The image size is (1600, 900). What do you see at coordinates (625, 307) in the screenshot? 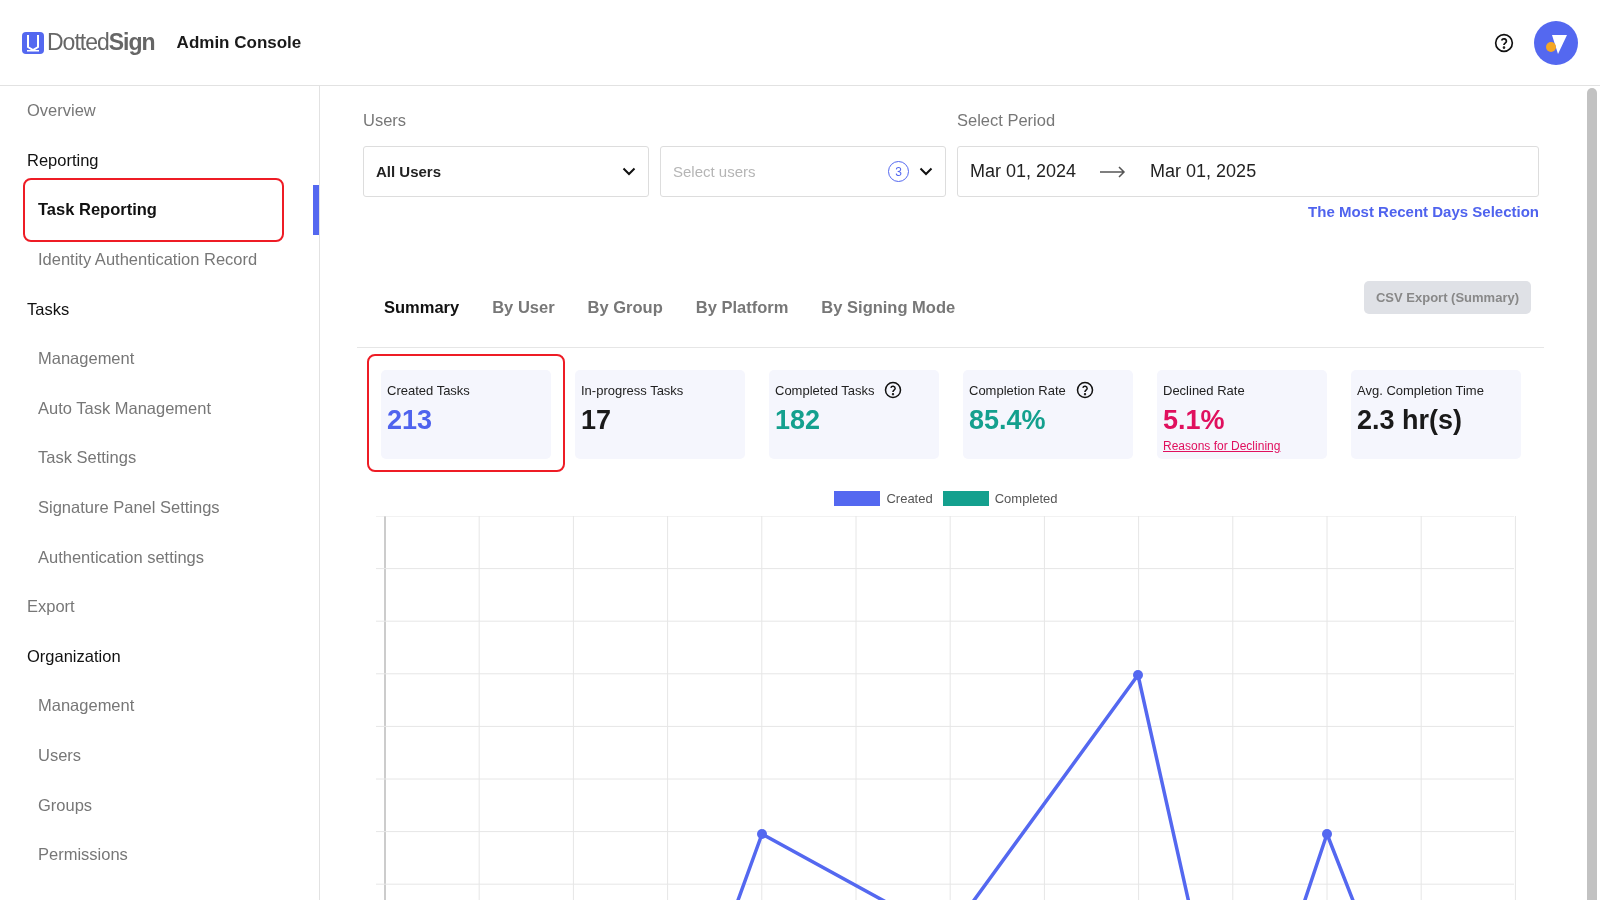
I see `tab: By Group` at bounding box center [625, 307].